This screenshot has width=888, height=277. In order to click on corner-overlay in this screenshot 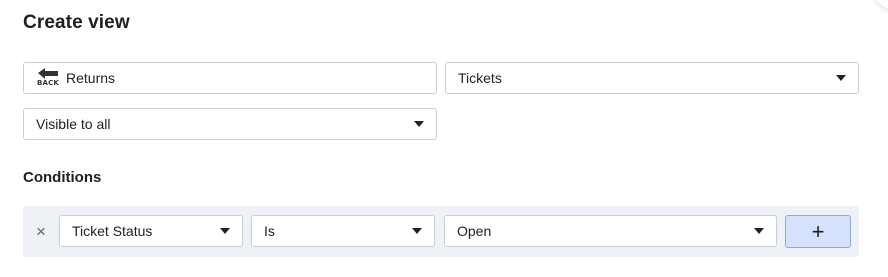, I will do `click(881, 5)`.